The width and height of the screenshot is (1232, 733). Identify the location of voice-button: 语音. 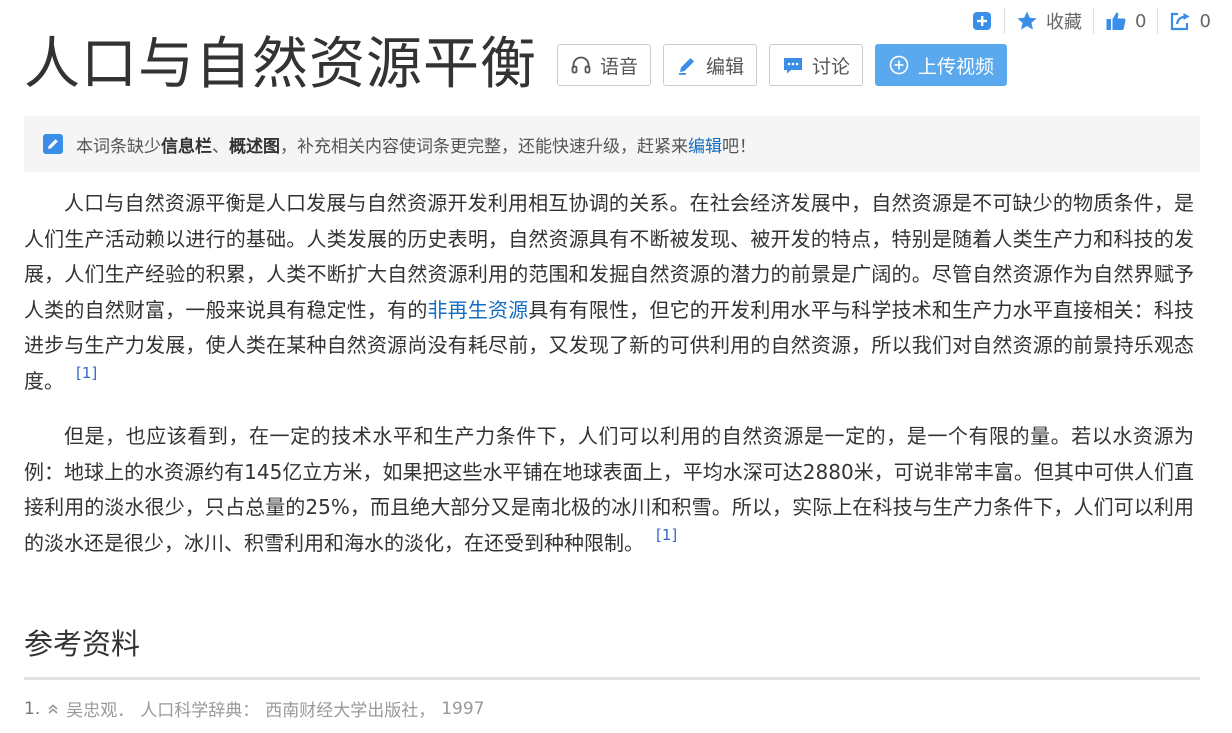
(604, 65).